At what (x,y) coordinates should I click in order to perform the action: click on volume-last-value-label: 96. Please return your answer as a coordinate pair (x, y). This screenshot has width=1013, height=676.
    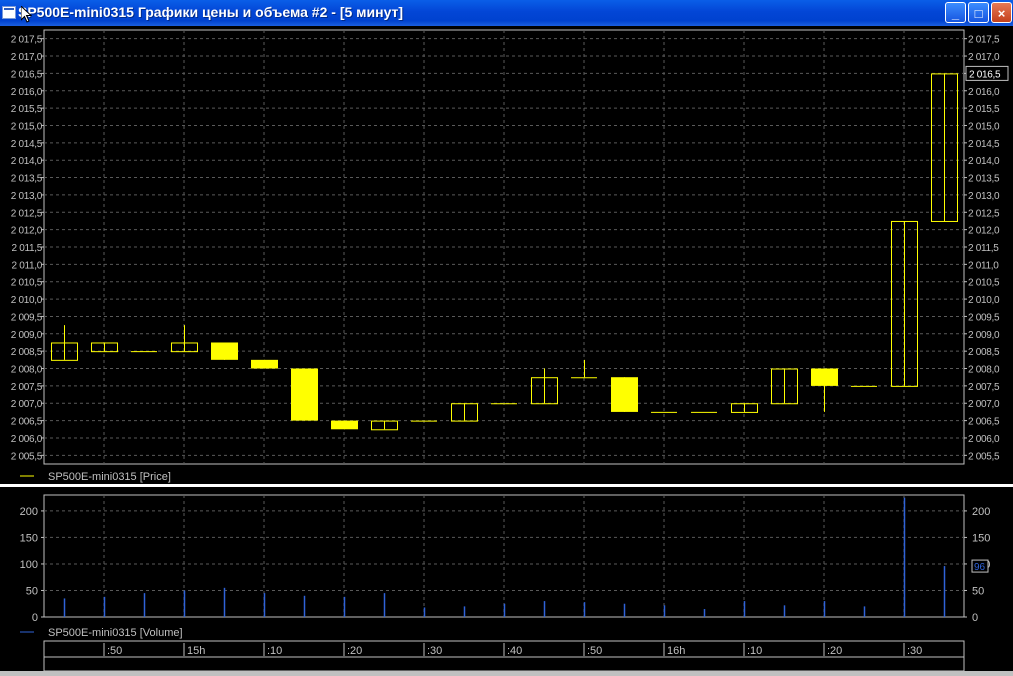
    Looking at the image, I should click on (980, 567).